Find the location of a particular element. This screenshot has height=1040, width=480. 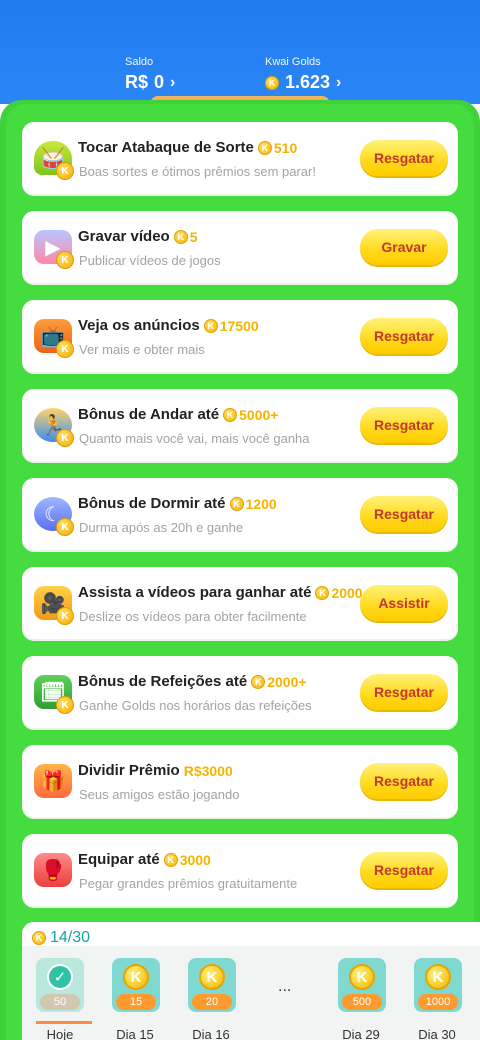

task-title: Bônus de Andar até is located at coordinates (149, 414).